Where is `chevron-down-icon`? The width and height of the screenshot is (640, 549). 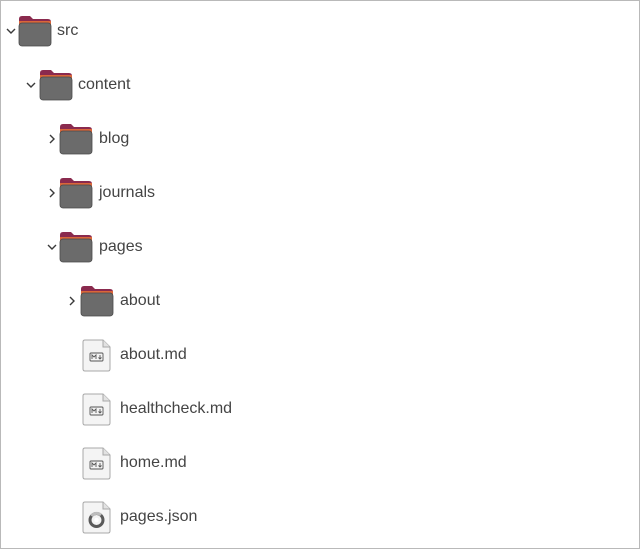
chevron-down-icon is located at coordinates (31, 85).